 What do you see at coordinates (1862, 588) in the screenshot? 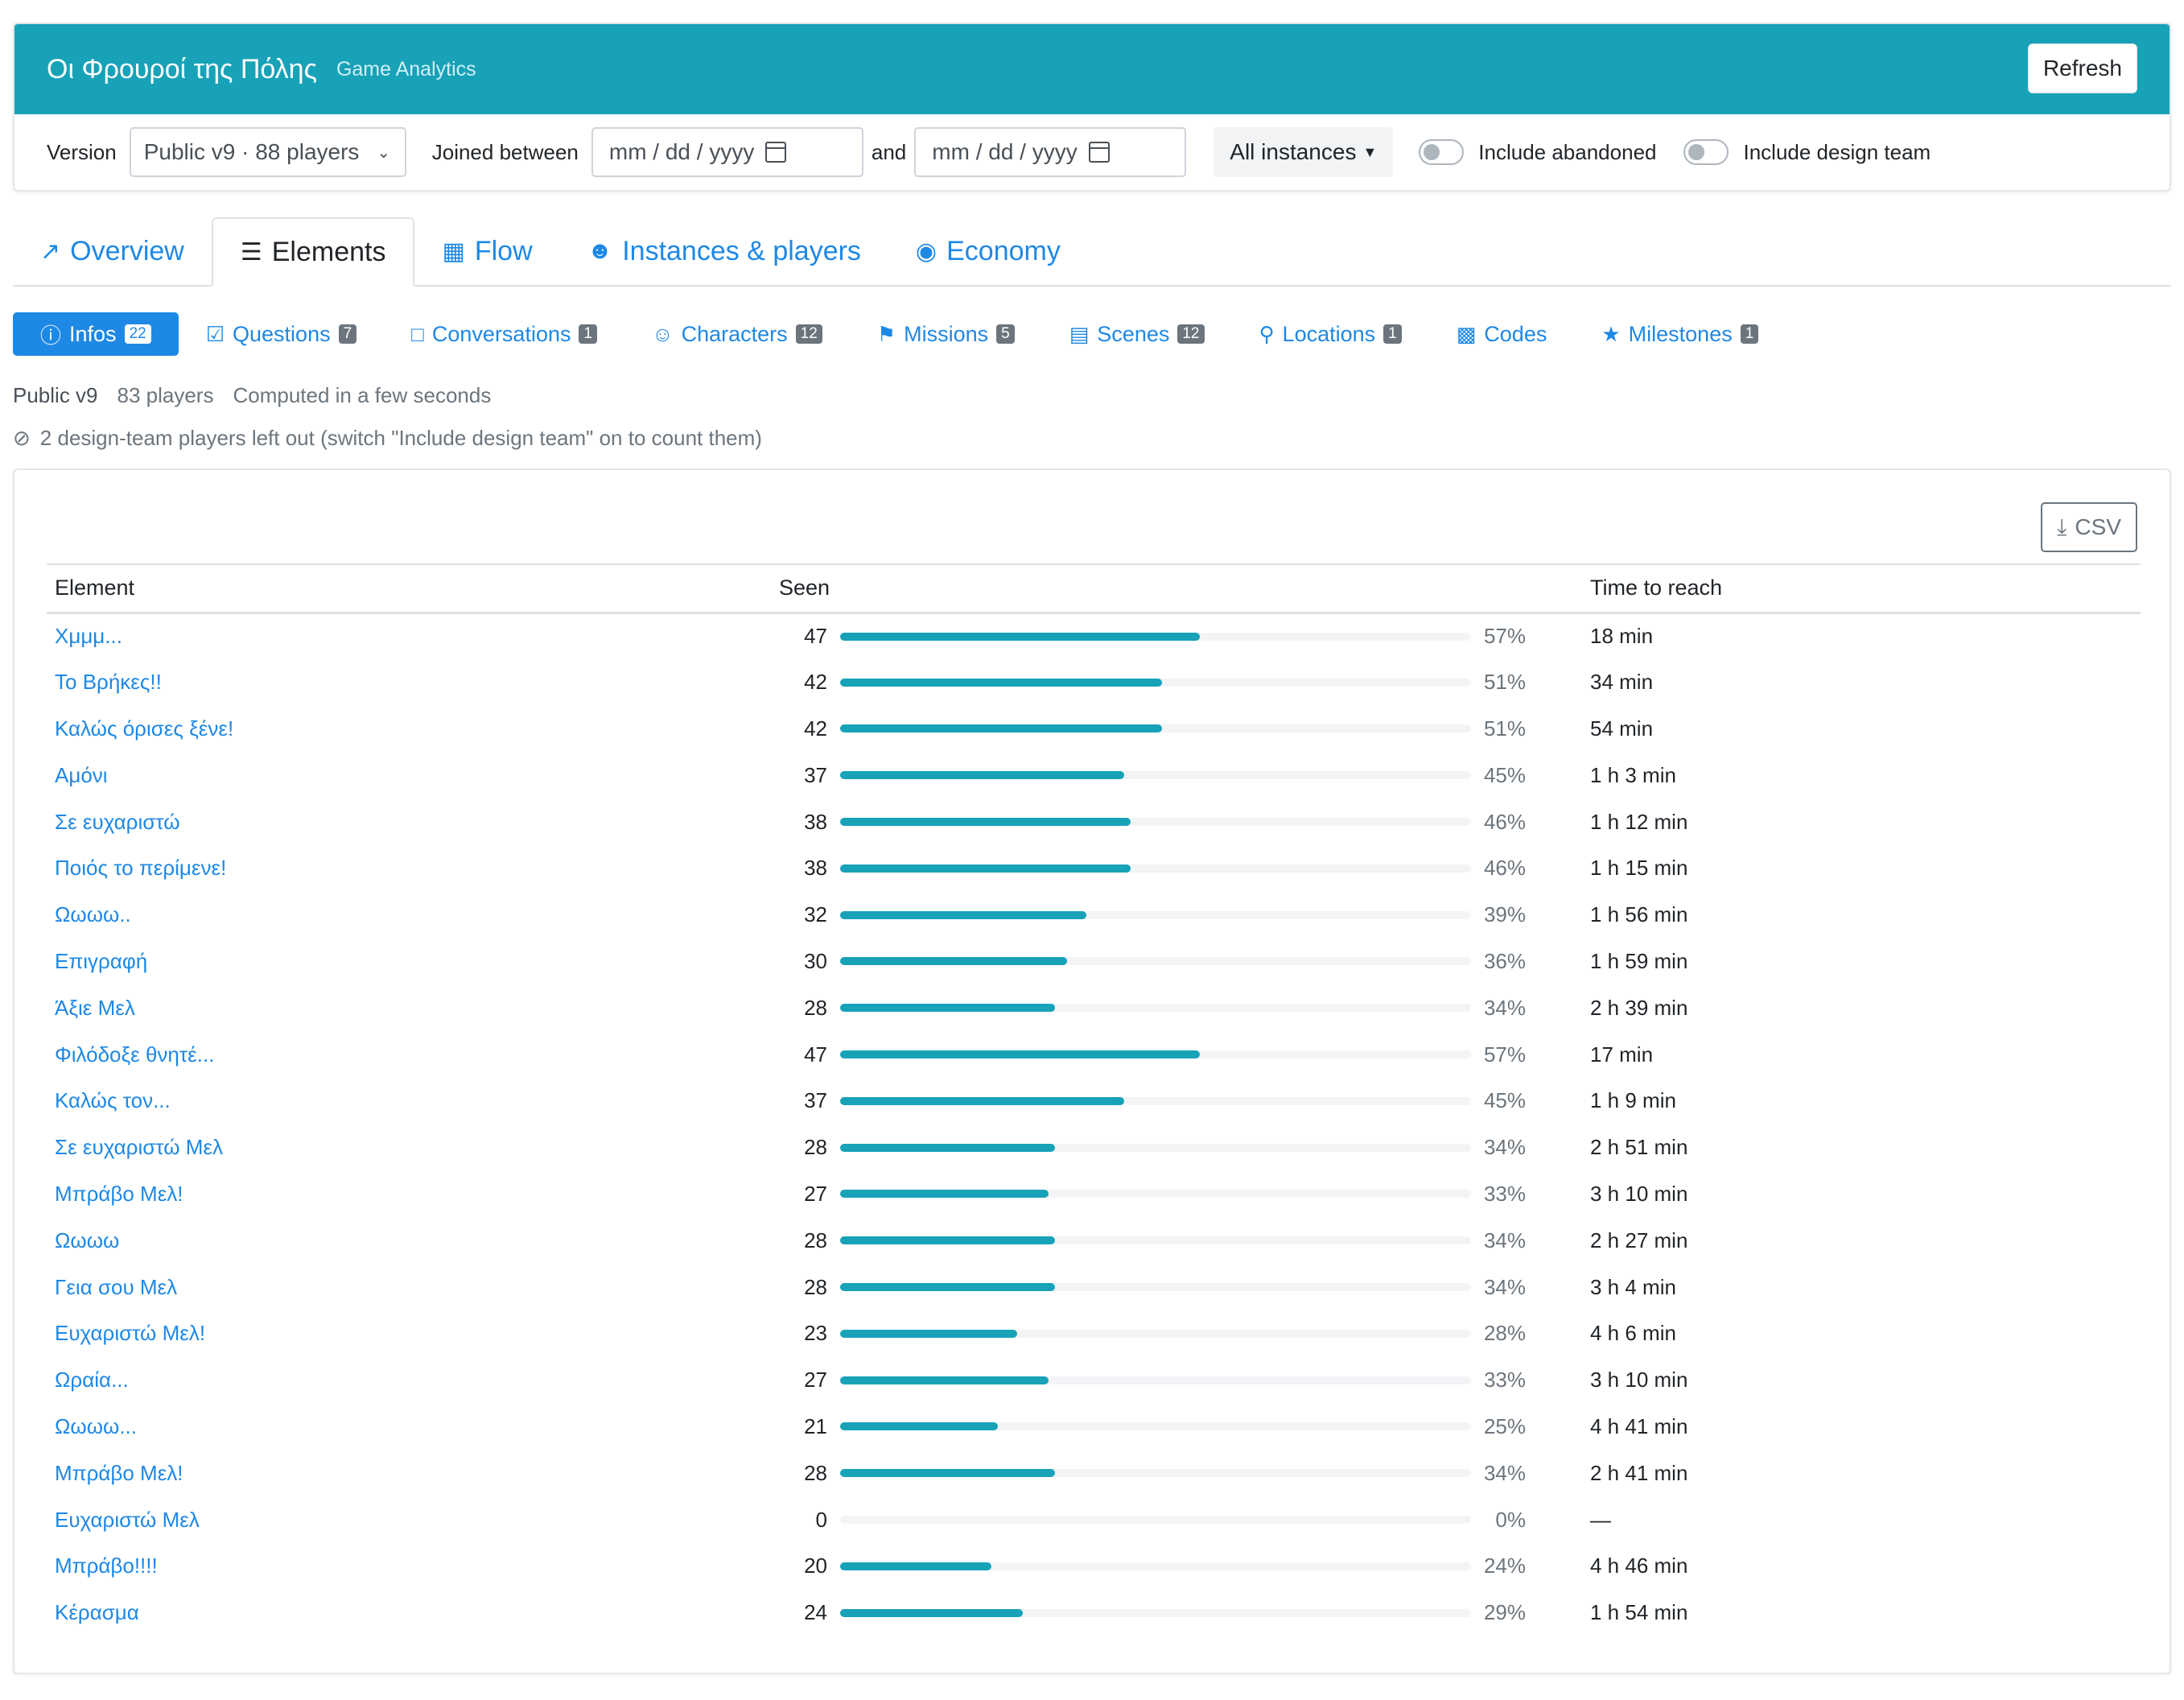
I see `header-time: Time to reach` at bounding box center [1862, 588].